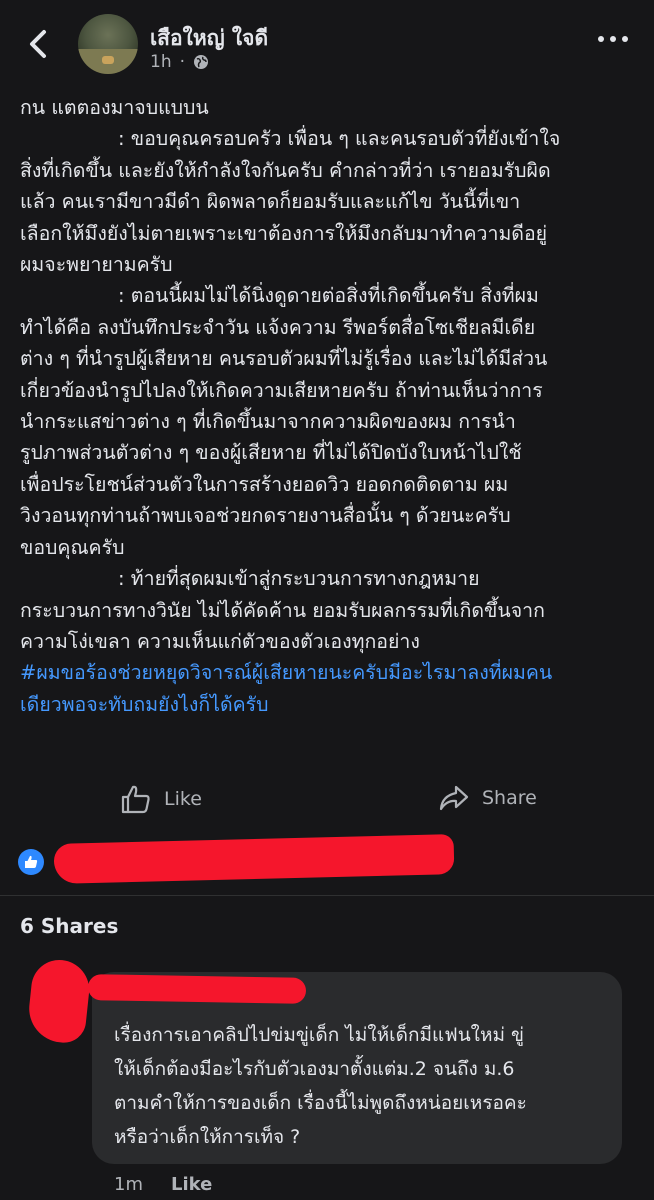  Describe the element at coordinates (613, 39) in the screenshot. I see `more-dots-icon` at that location.